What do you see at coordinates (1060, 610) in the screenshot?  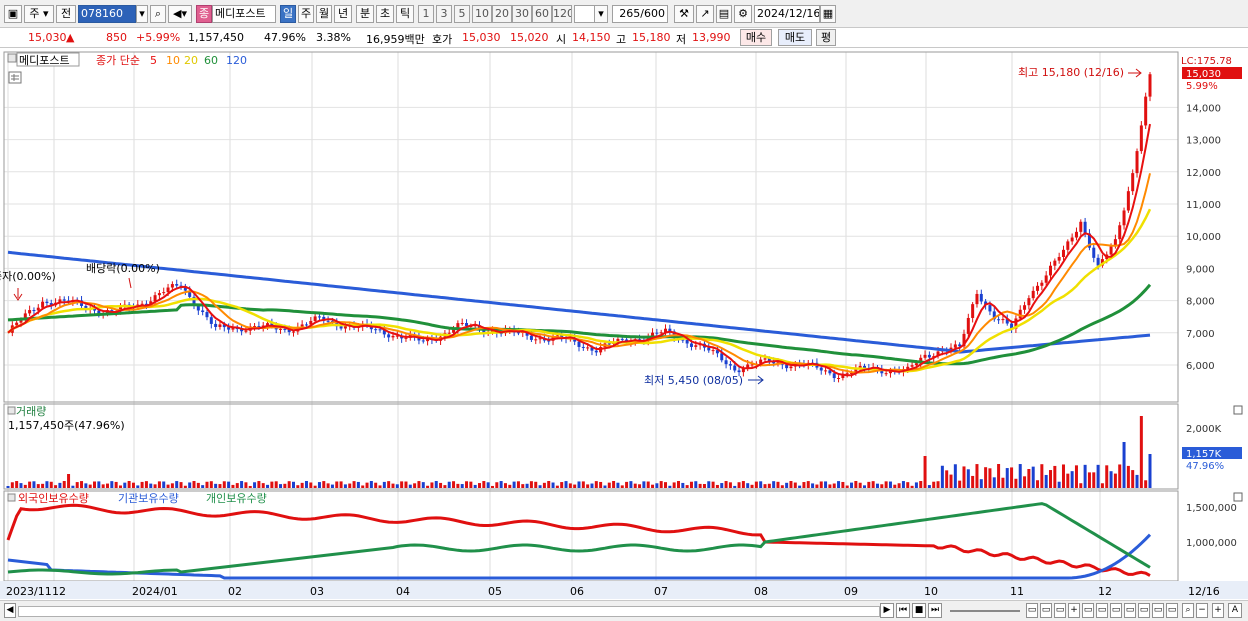 I see `view-icon-3: ▭` at bounding box center [1060, 610].